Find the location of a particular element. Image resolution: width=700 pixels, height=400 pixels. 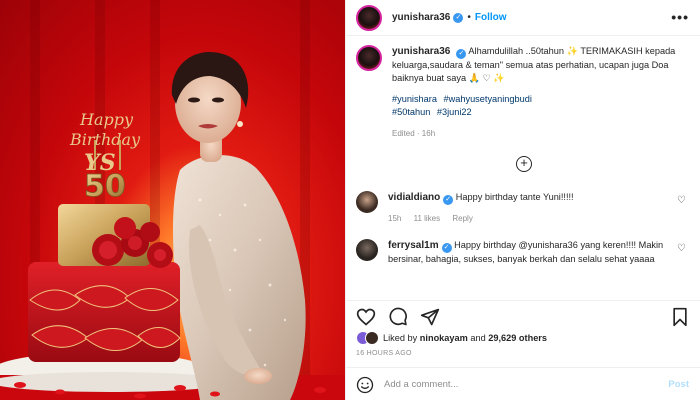

hashtag-link: #wahyusetyaningbudi is located at coordinates (488, 99).